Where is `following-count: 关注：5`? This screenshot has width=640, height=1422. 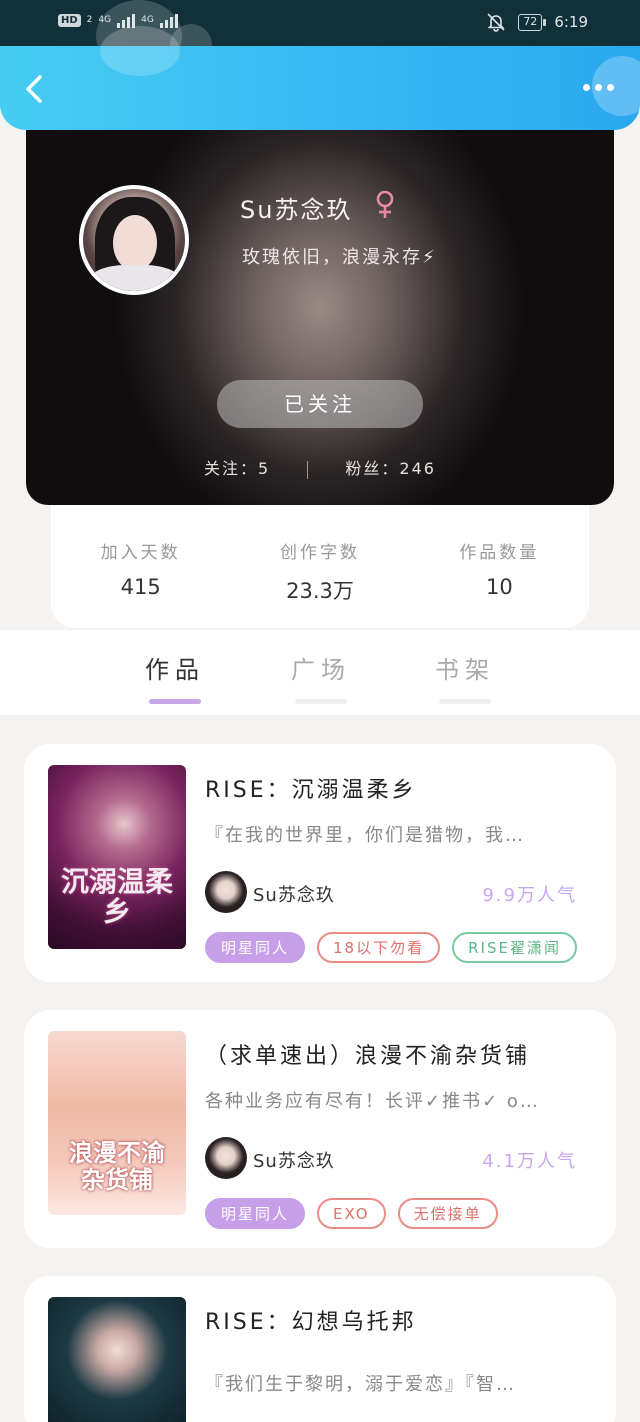 following-count: 关注：5 is located at coordinates (237, 468).